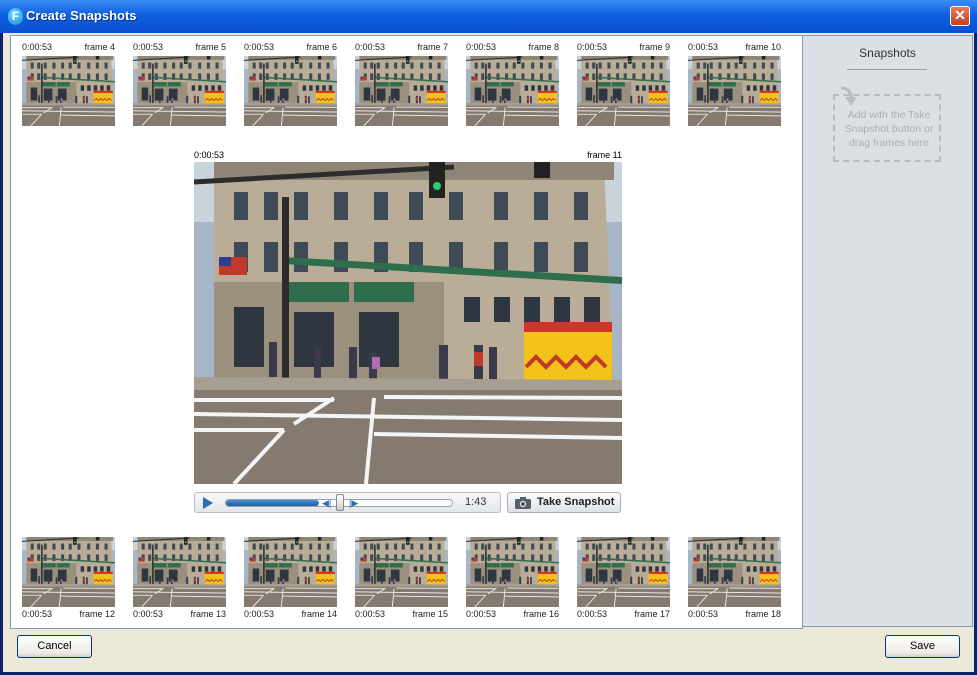  Describe the element at coordinates (272, 503) in the screenshot. I see `seek-progress` at that location.